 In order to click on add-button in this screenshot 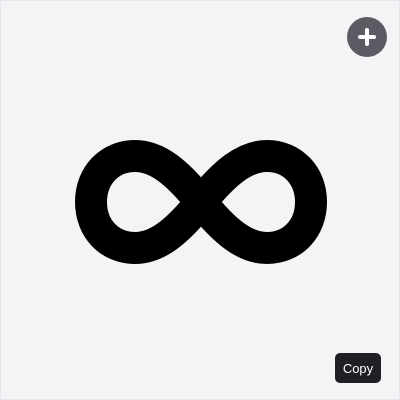, I will do `click(367, 37)`.